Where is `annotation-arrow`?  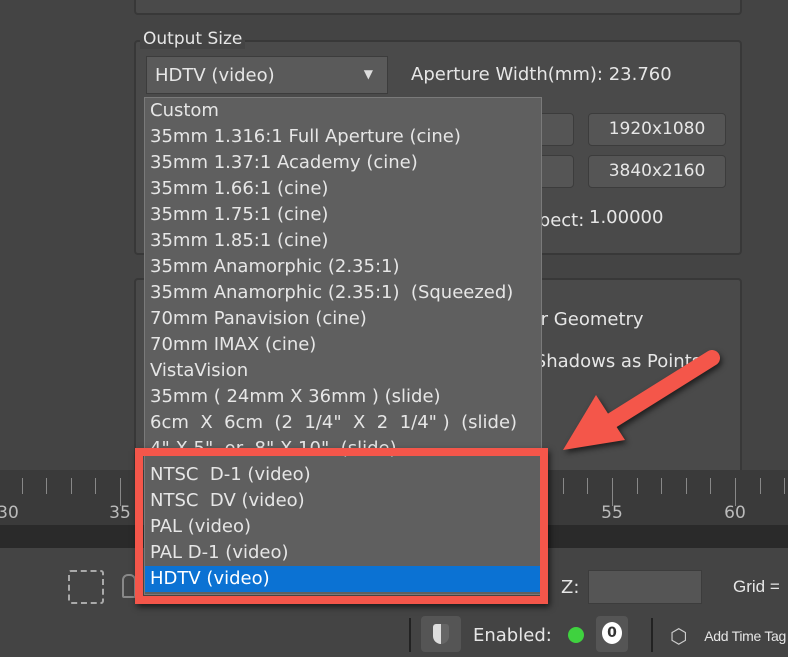
annotation-arrow is located at coordinates (641, 400).